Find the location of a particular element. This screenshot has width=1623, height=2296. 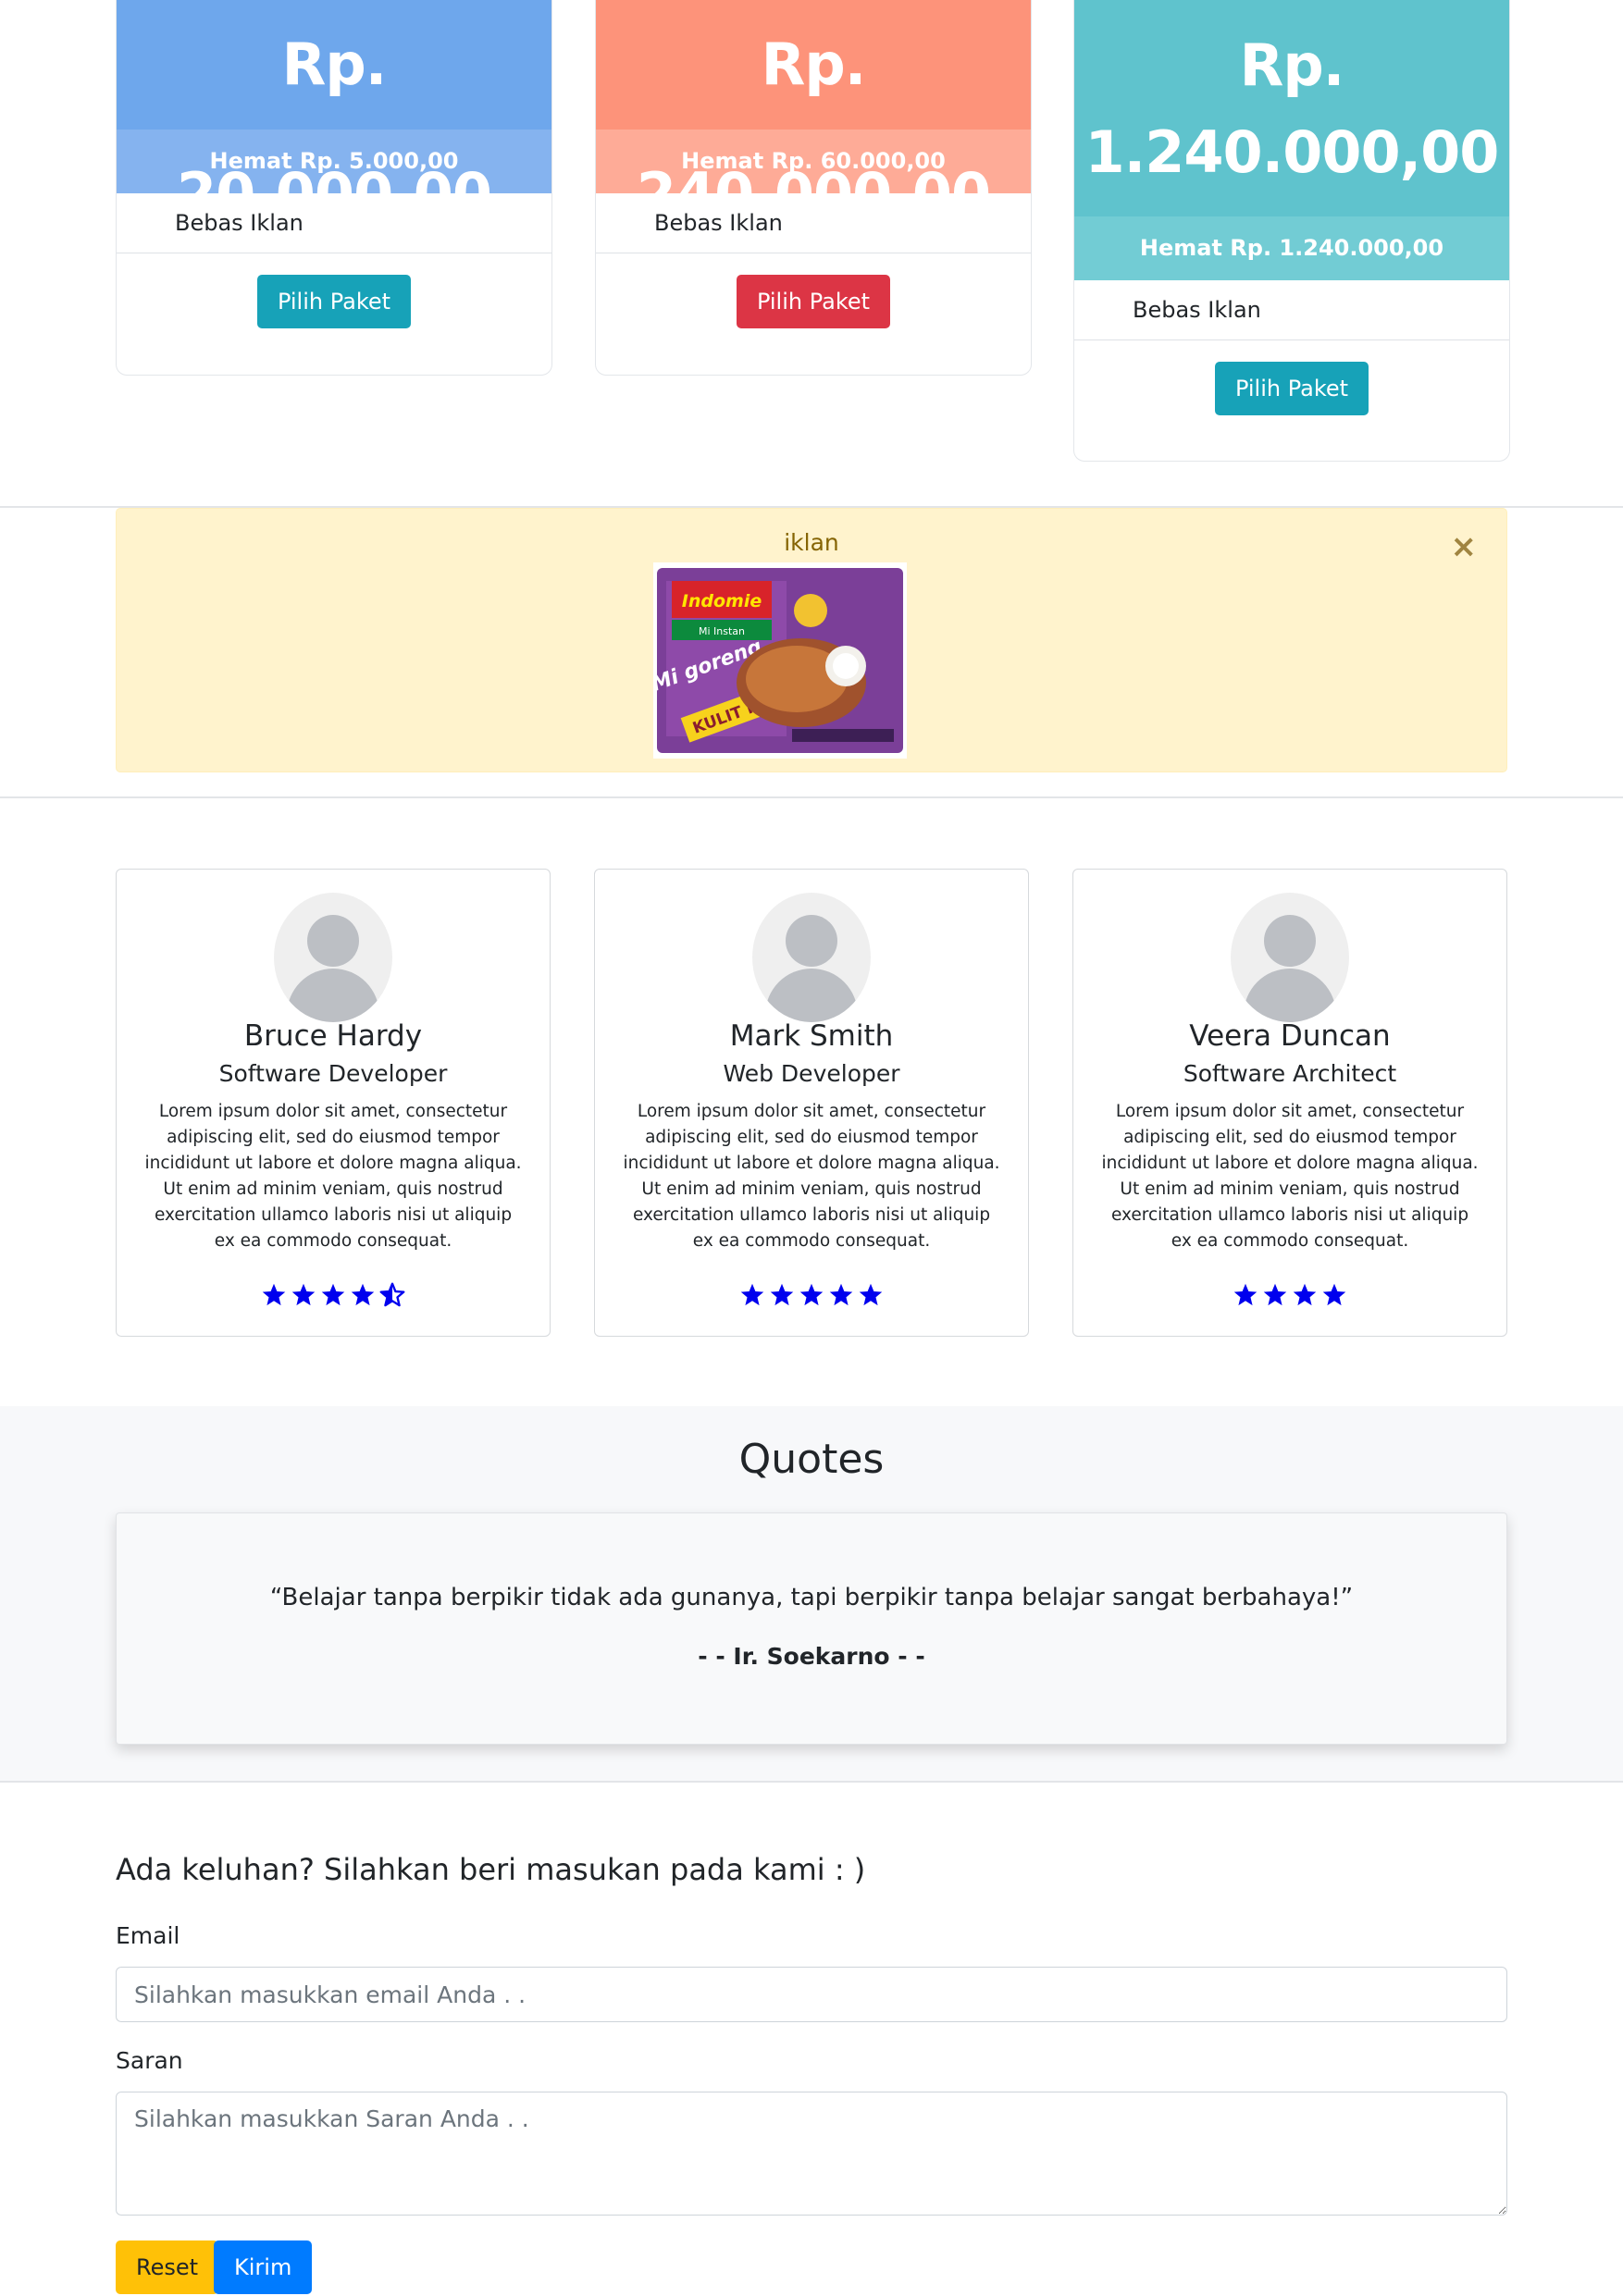

email-label: Email is located at coordinates (148, 1935).